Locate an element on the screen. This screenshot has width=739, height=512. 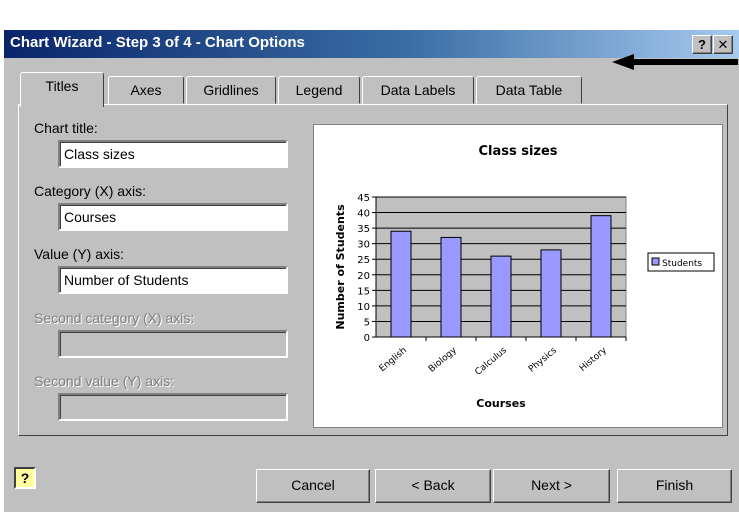
tab-gridlines: Gridlines is located at coordinates (231, 90).